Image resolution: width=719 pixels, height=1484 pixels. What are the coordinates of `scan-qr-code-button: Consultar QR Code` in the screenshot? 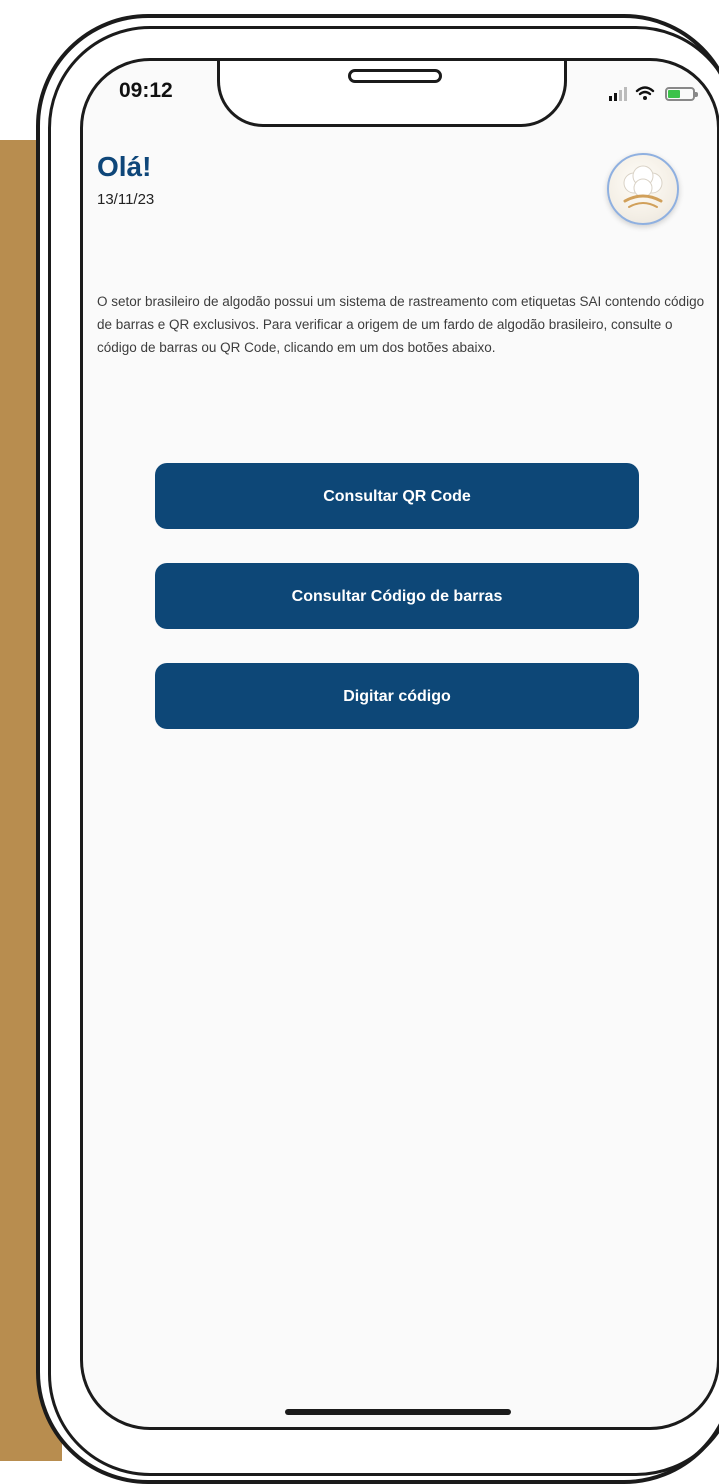 It's located at (397, 496).